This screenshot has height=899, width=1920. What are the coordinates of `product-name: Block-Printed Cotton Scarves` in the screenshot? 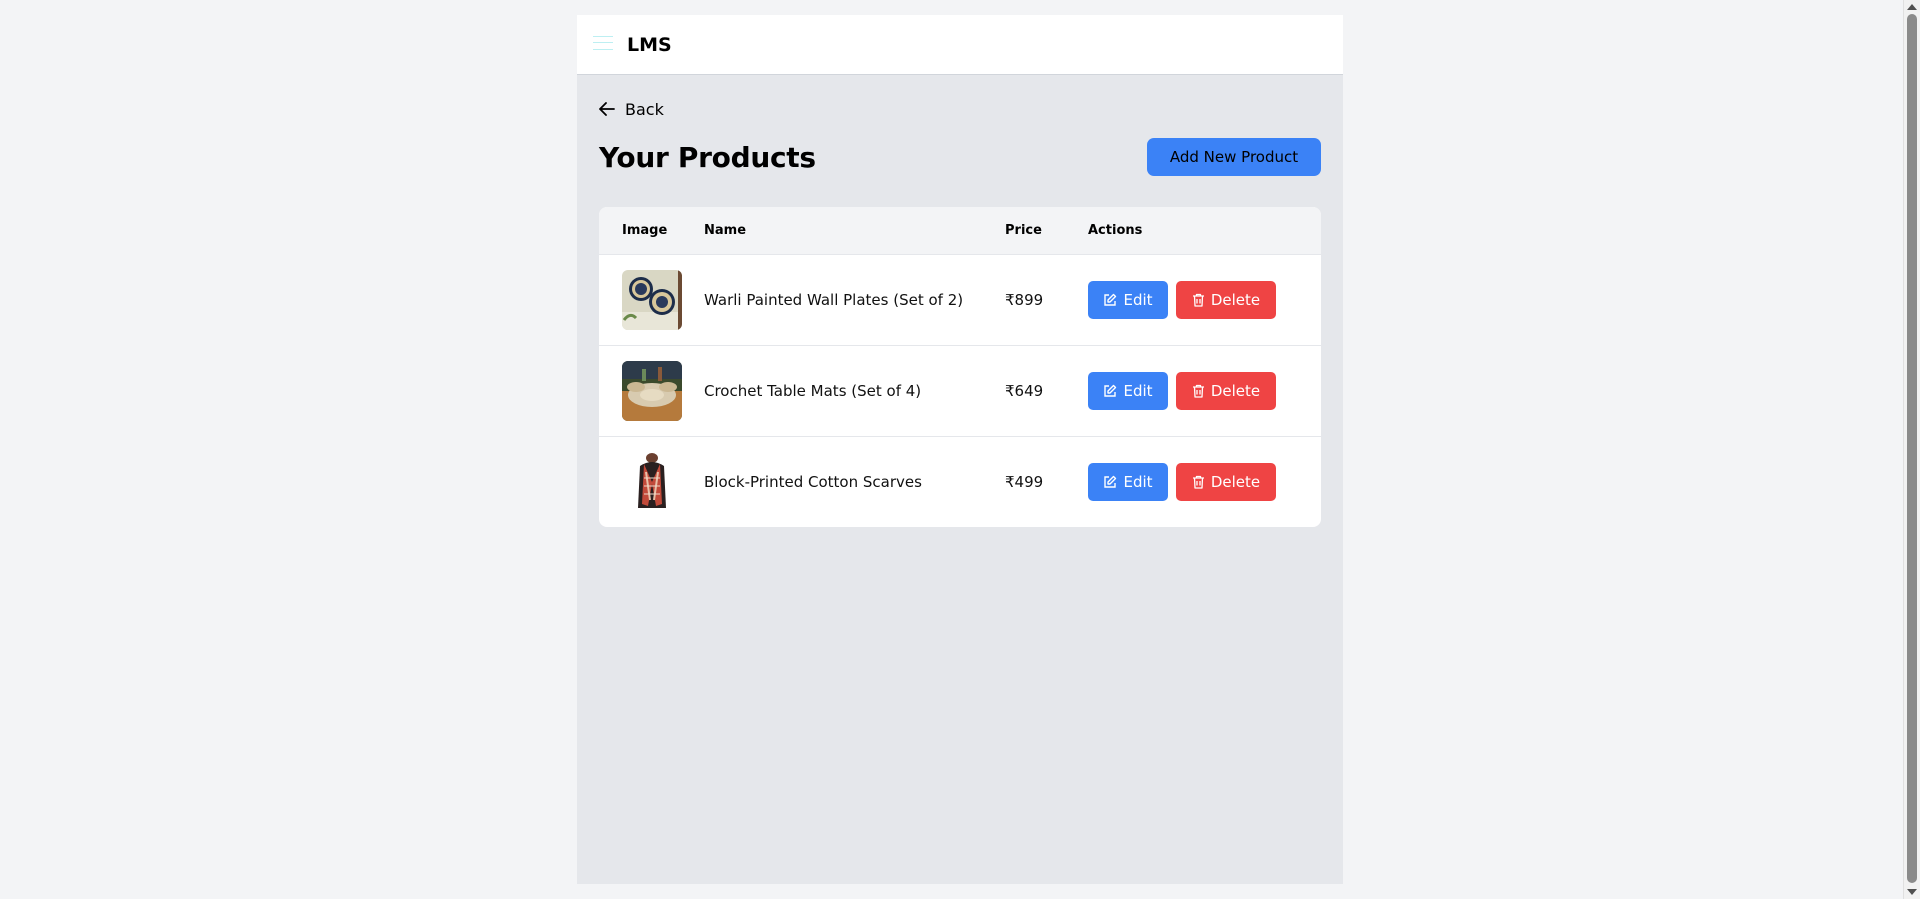 It's located at (813, 481).